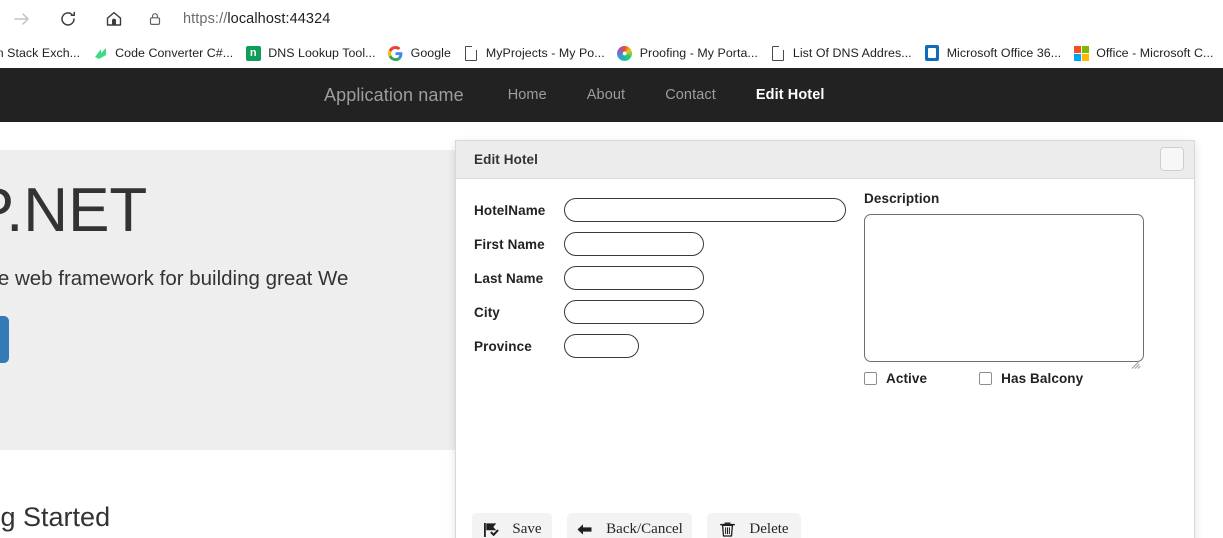 The image size is (1223, 538). I want to click on save-button-label: Save, so click(527, 529).